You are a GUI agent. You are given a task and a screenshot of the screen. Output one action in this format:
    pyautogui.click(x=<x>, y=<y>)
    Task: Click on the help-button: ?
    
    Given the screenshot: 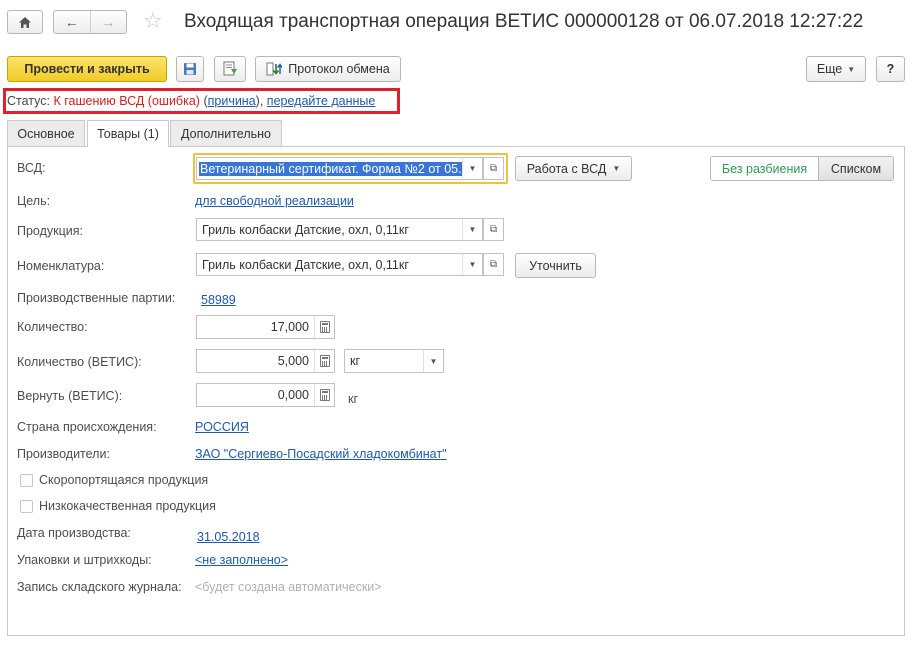 What is the action you would take?
    pyautogui.click(x=890, y=69)
    